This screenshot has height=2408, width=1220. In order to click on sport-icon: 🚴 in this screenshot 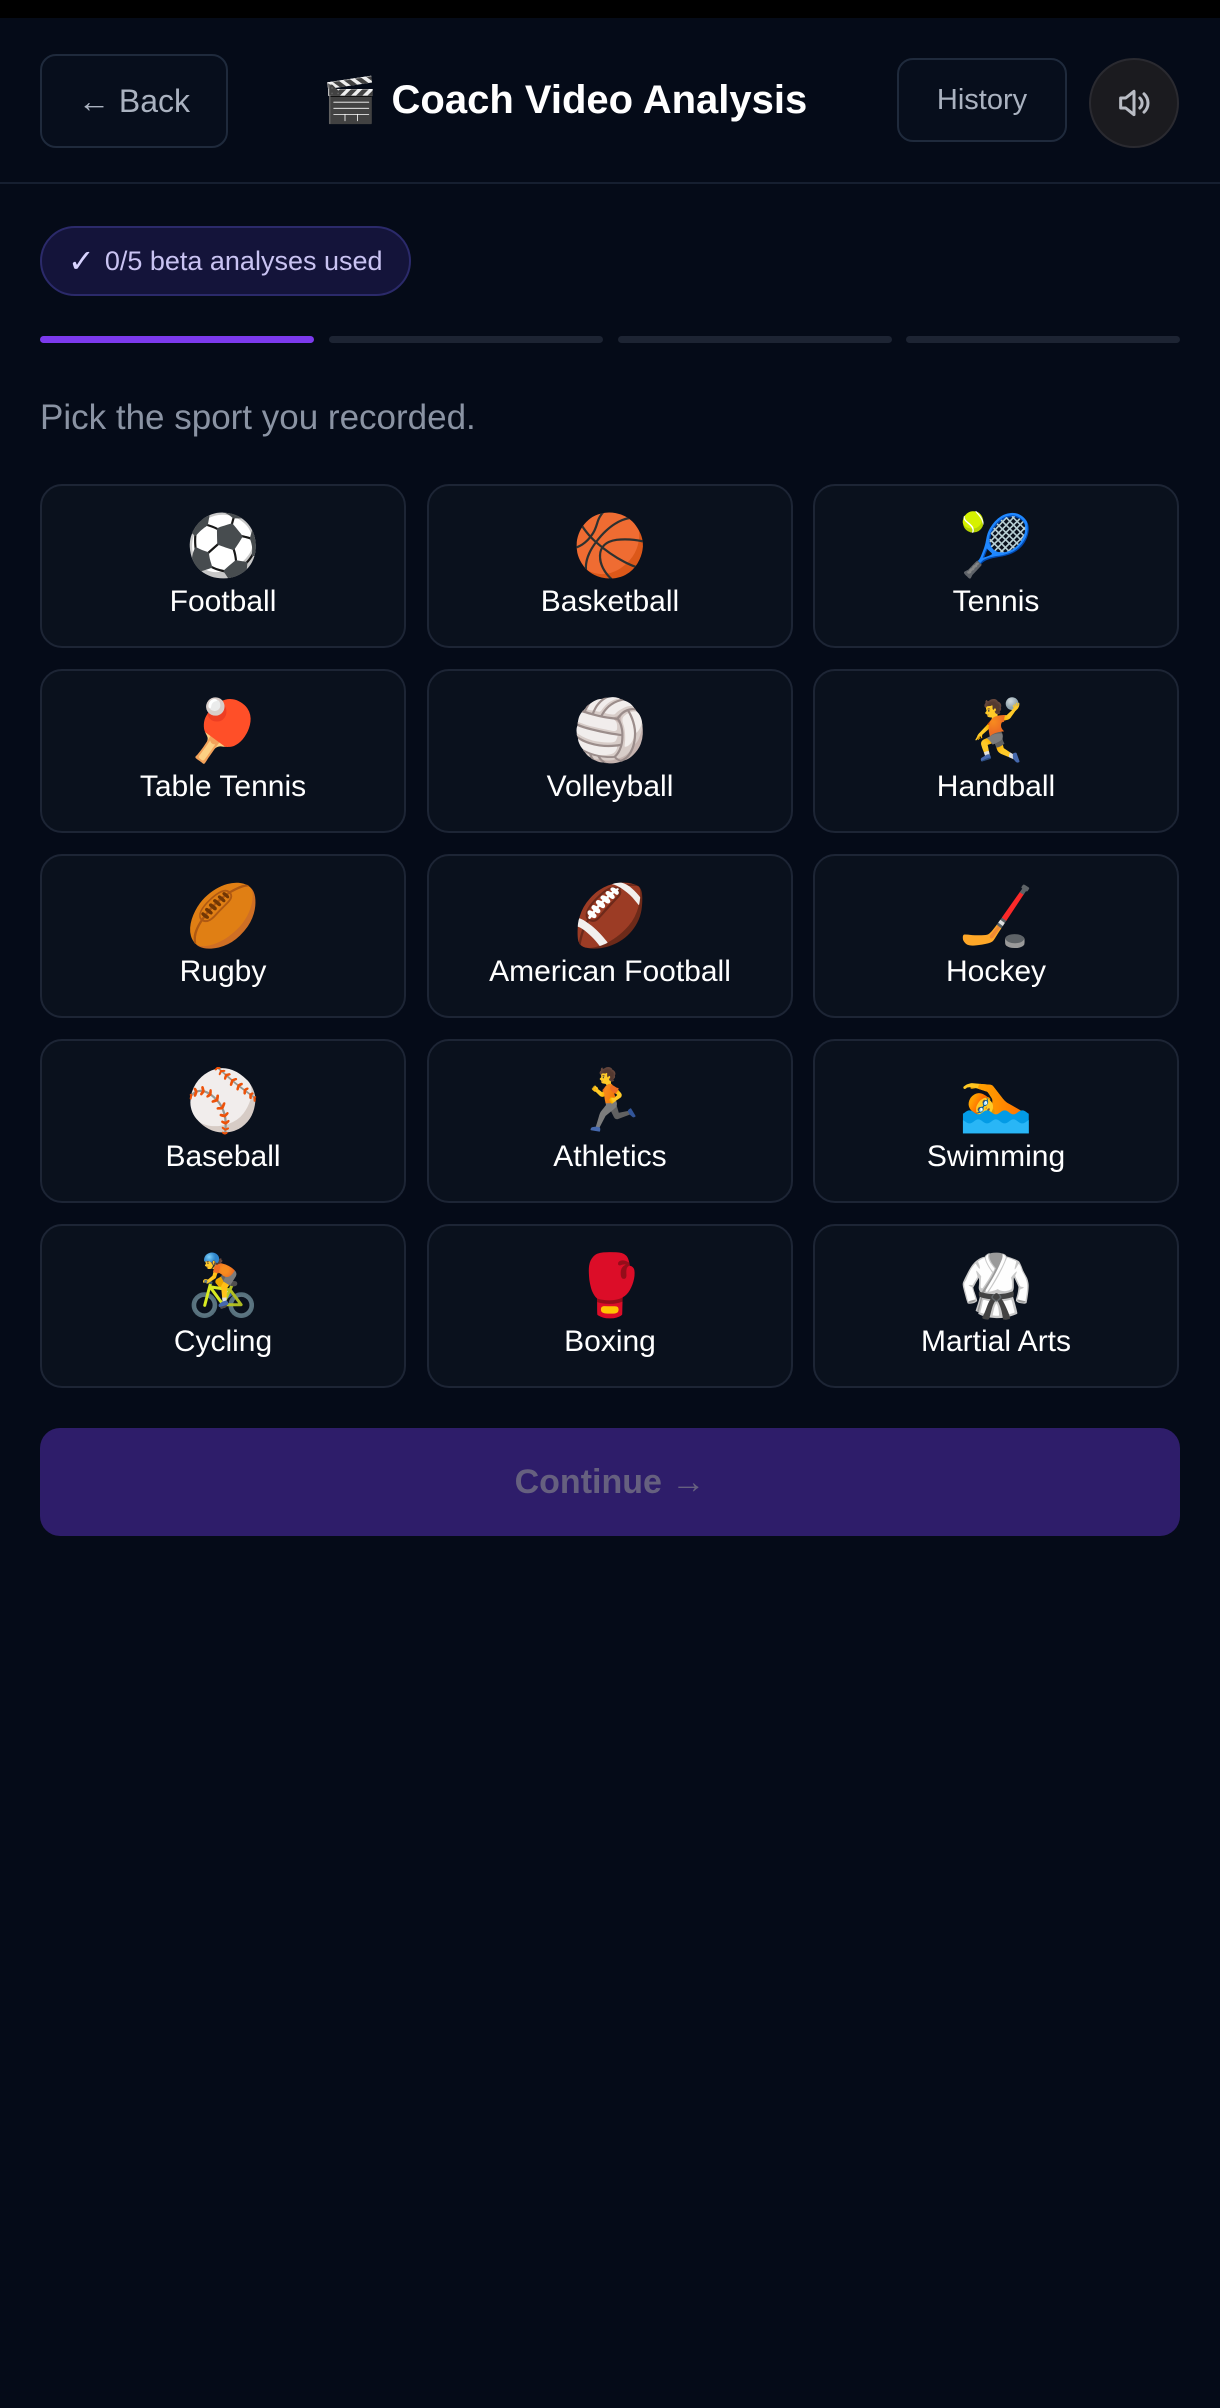, I will do `click(223, 1285)`.